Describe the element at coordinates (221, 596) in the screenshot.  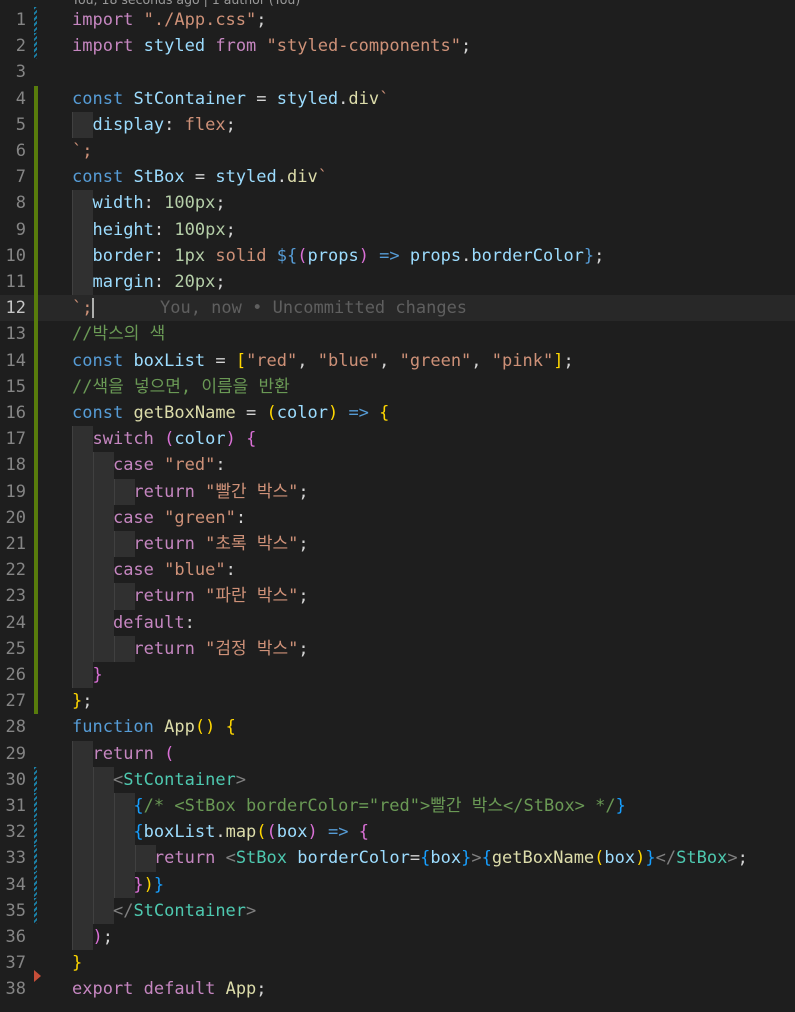
I see `code-line-23: return "파란 박스";` at that location.